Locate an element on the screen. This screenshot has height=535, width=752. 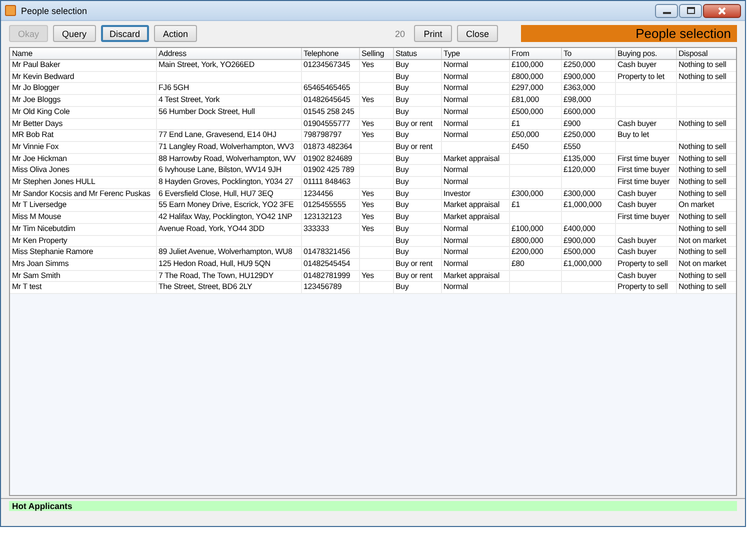
minimize-button is located at coordinates (666, 11).